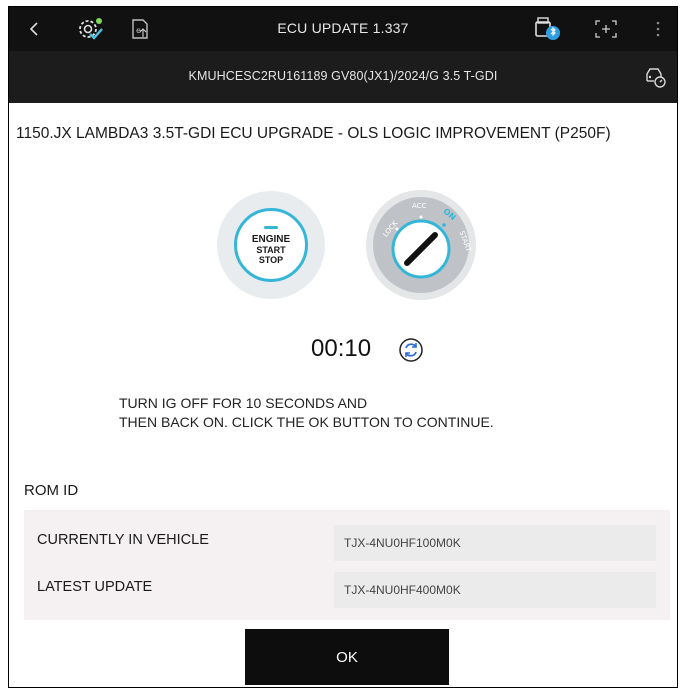 The image size is (686, 688). I want to click on car-gauge-icon, so click(655, 77).